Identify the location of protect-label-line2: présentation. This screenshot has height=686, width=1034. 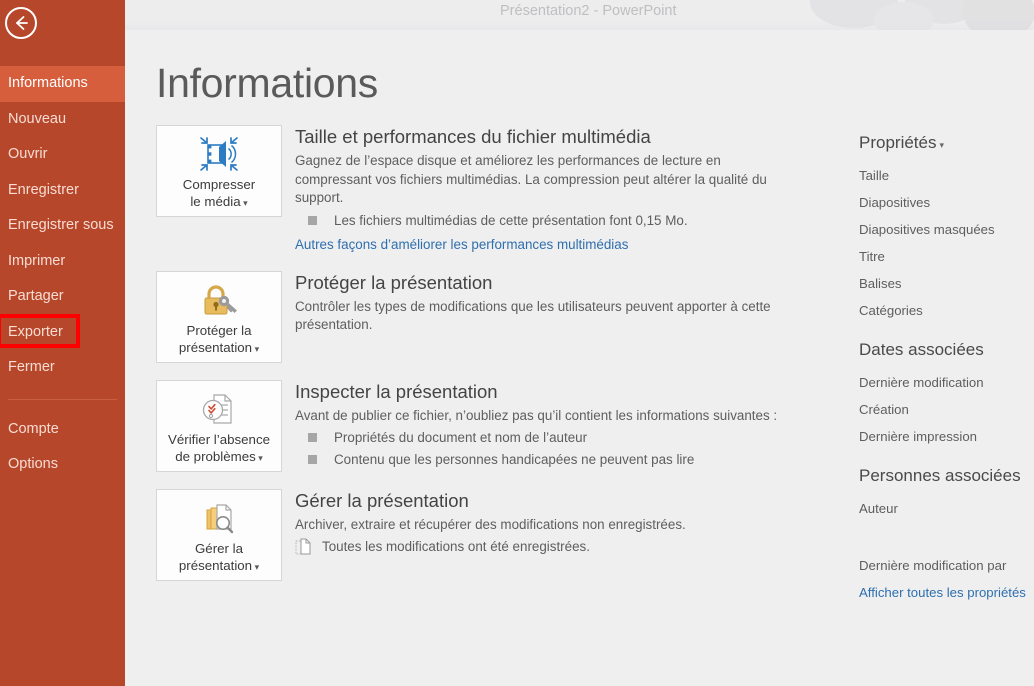
(215, 347).